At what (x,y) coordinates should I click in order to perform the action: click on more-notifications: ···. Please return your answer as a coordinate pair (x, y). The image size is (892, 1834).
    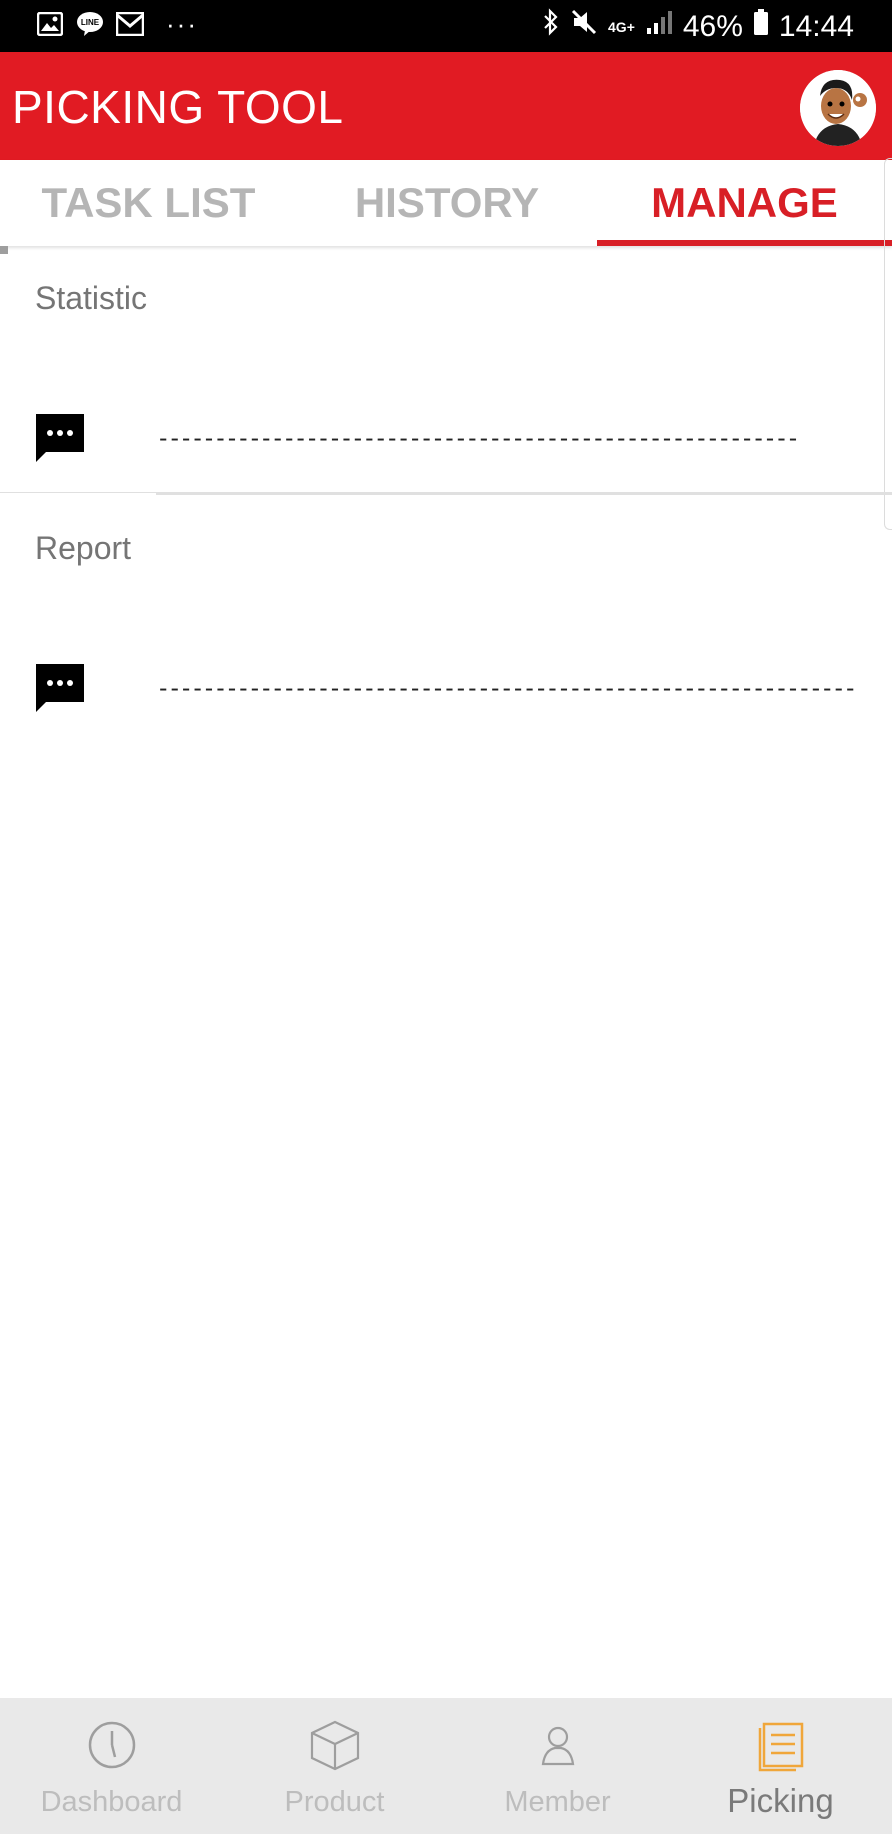
    Looking at the image, I should click on (182, 24).